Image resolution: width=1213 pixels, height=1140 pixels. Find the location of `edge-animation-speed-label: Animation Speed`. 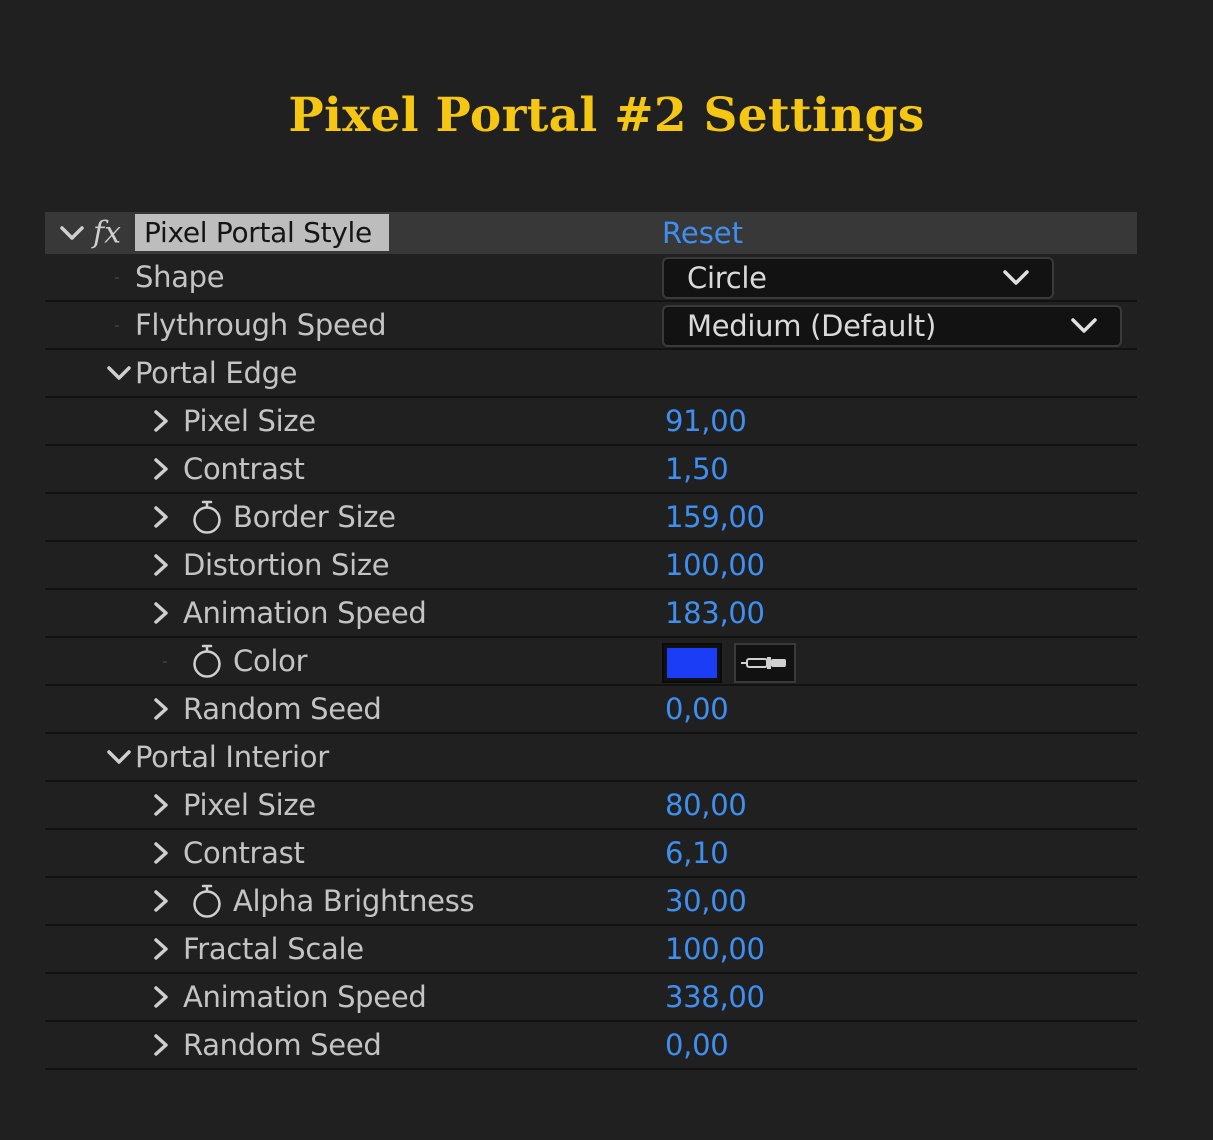

edge-animation-speed-label: Animation Speed is located at coordinates (305, 613).